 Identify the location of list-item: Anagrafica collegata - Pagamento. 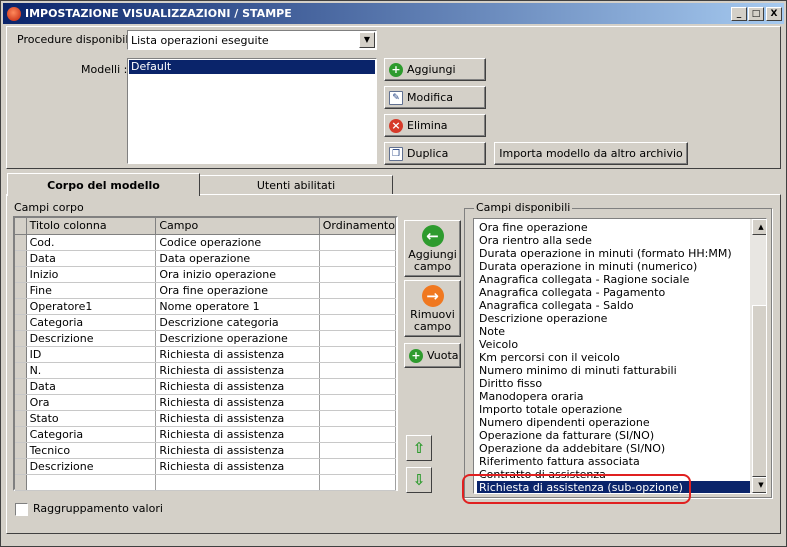
(613, 292).